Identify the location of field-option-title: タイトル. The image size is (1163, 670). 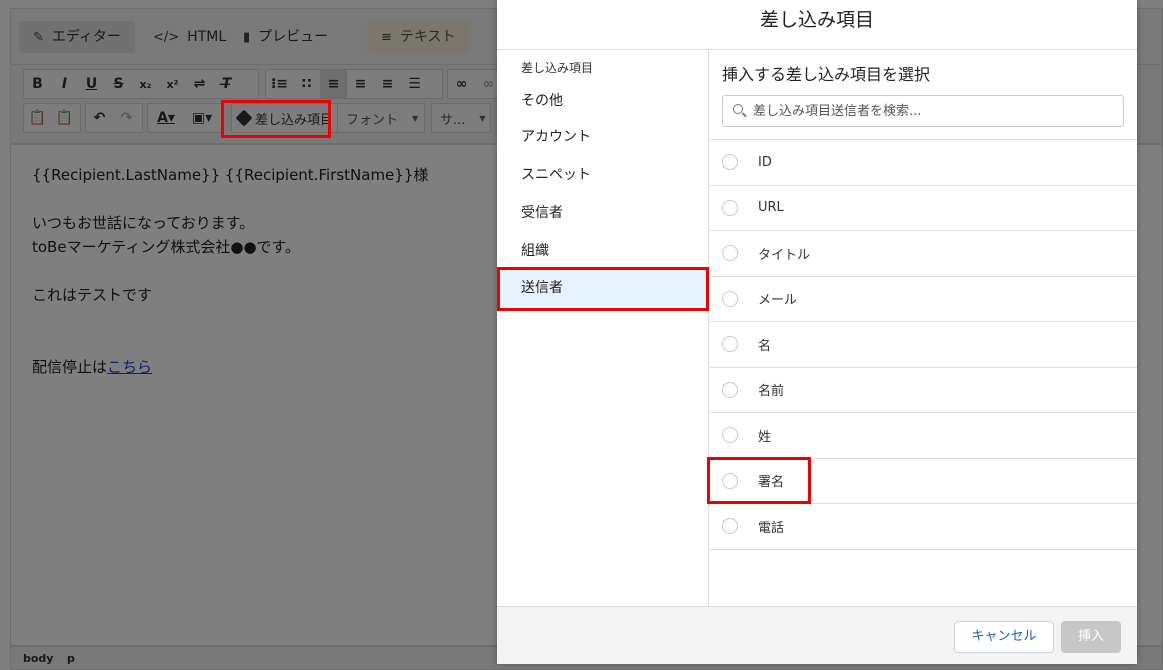
(923, 254).